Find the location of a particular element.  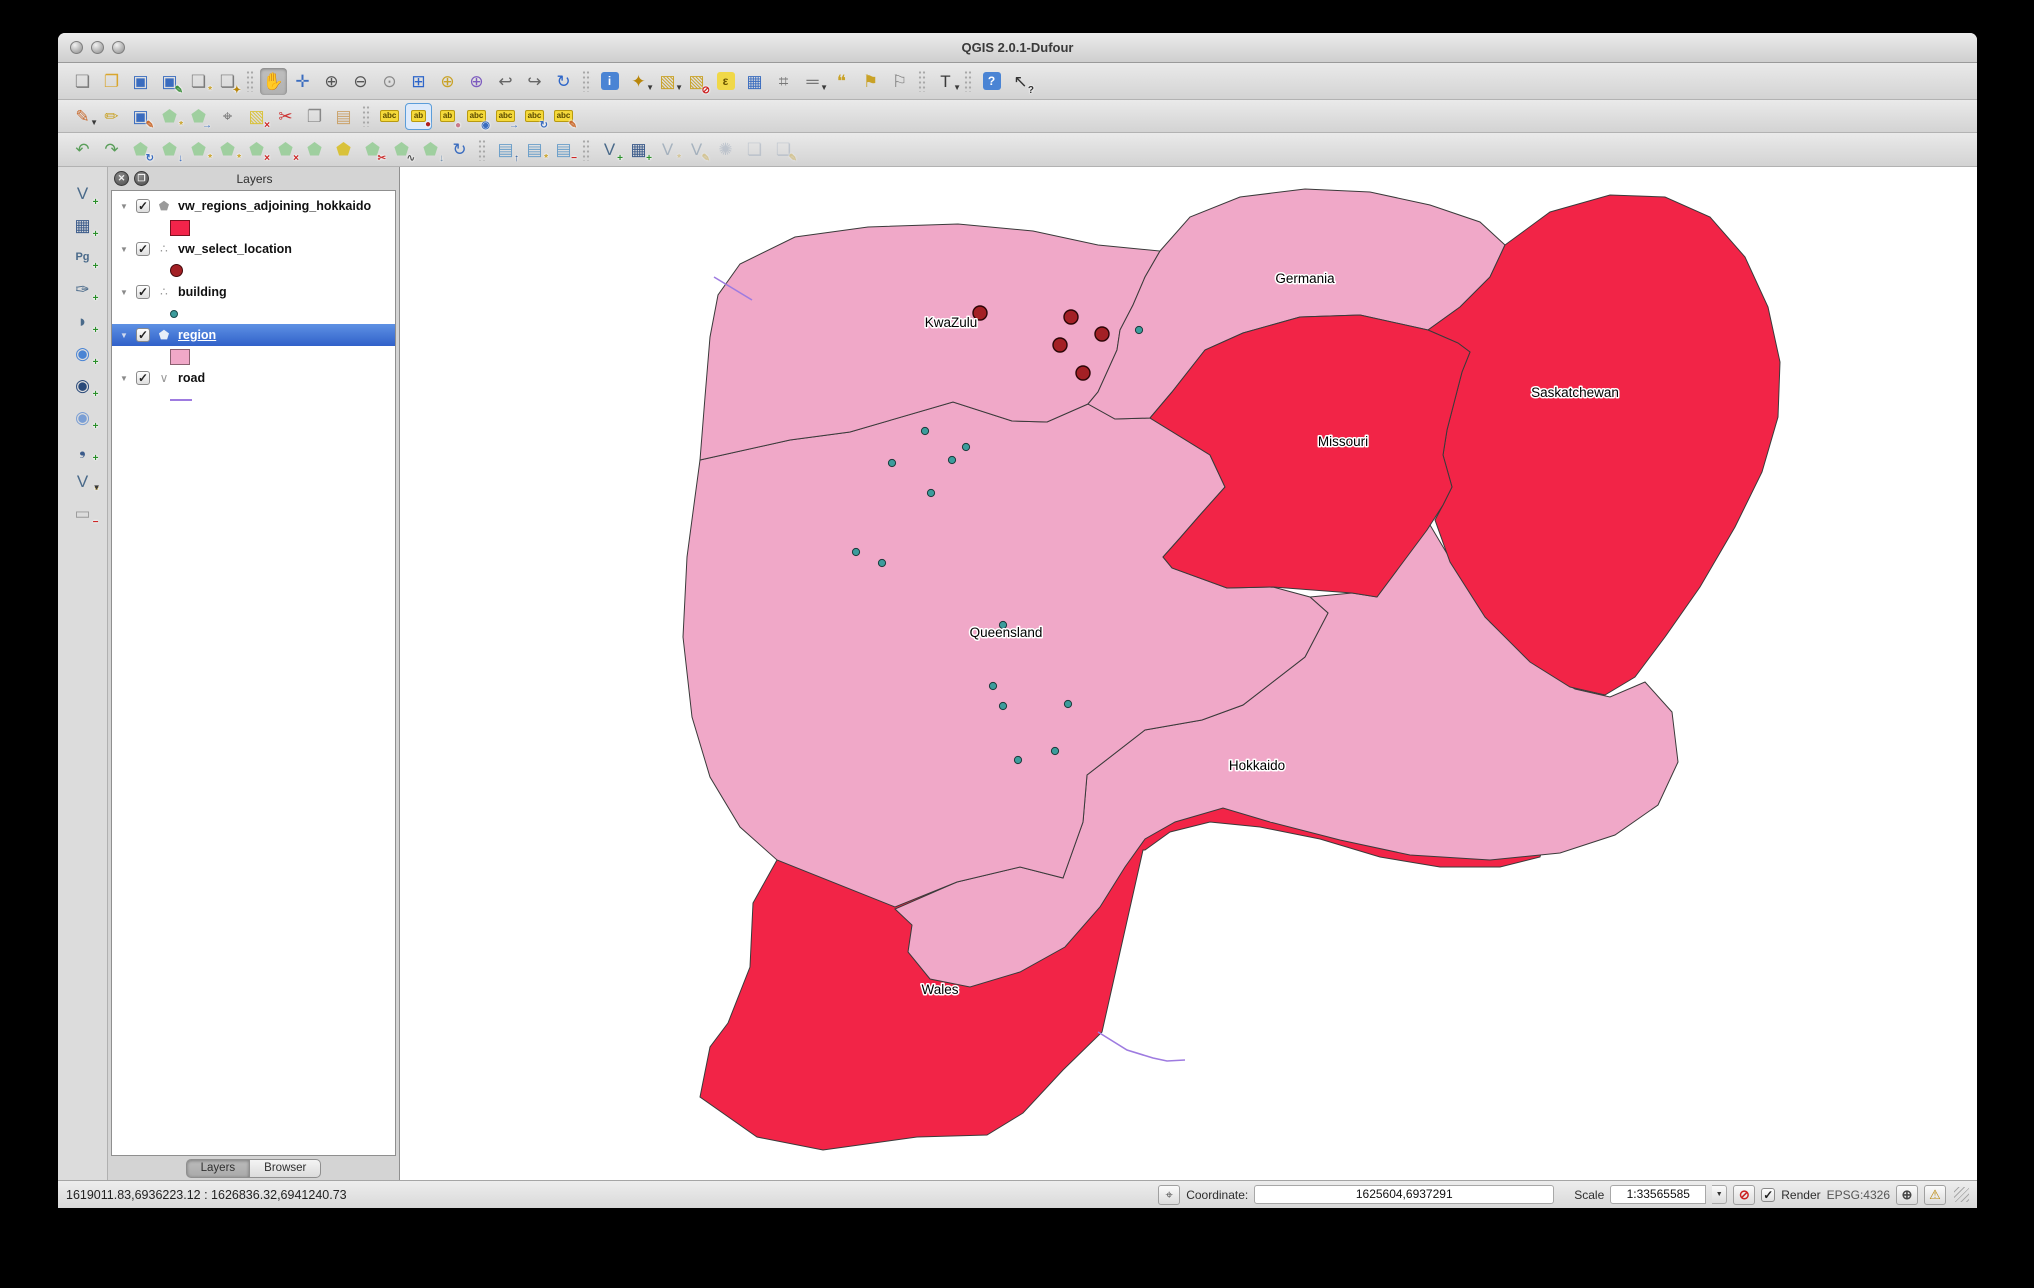

zoom-to-selection-tool: ⊕ is located at coordinates (447, 81).